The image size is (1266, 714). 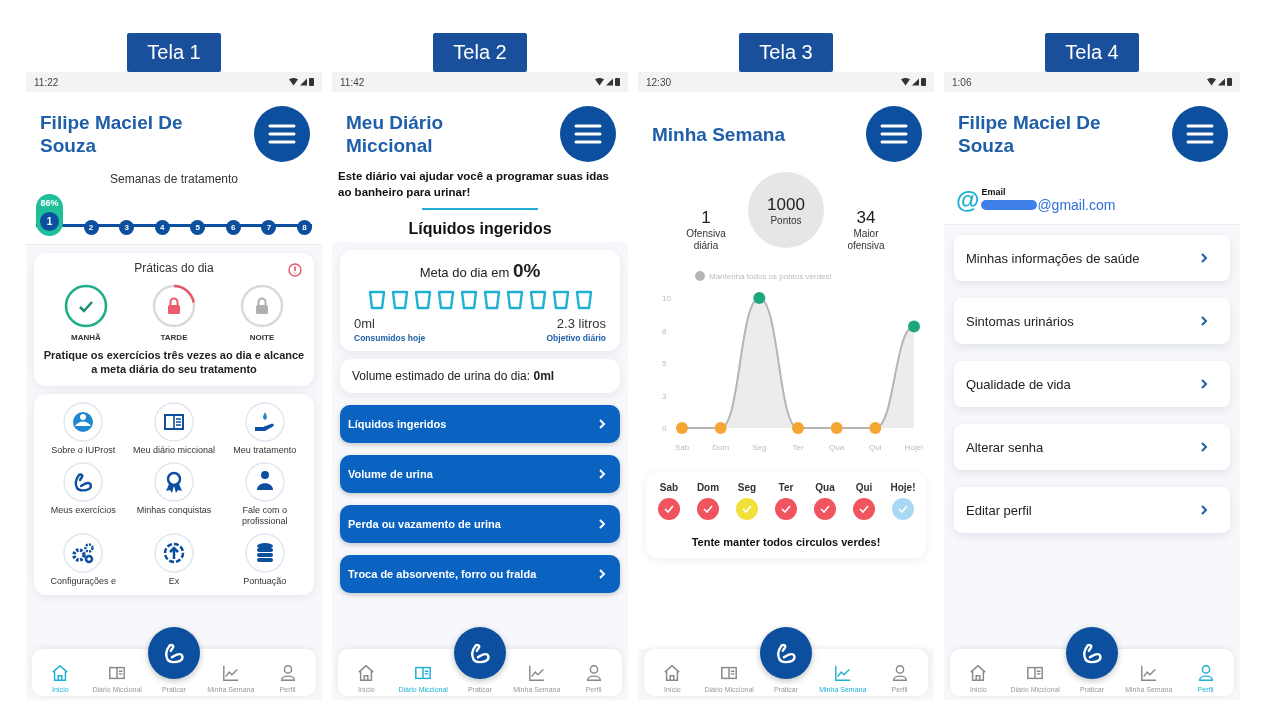 I want to click on card-title: Práticas do dia, so click(x=174, y=268).